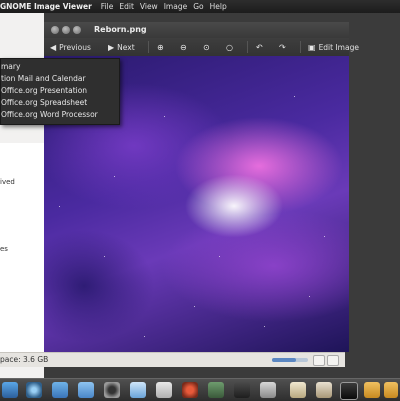  I want to click on edit-image-button: ▣ Edit Image, so click(333, 47).